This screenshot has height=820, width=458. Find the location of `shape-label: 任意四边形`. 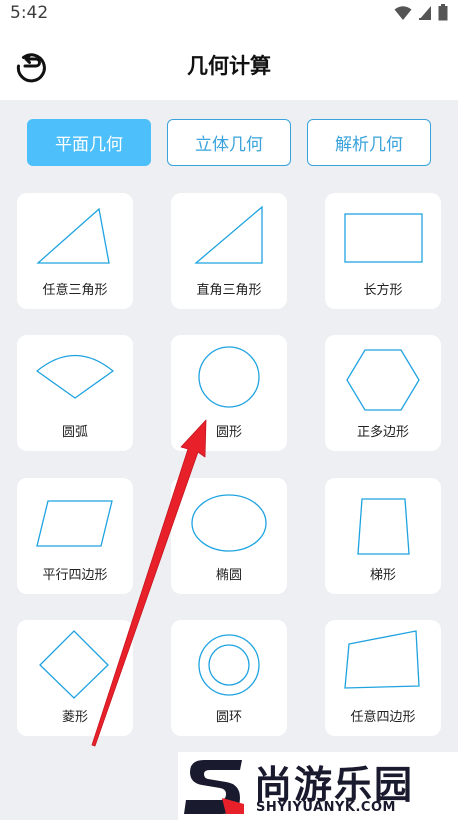

shape-label: 任意四边形 is located at coordinates (383, 717).